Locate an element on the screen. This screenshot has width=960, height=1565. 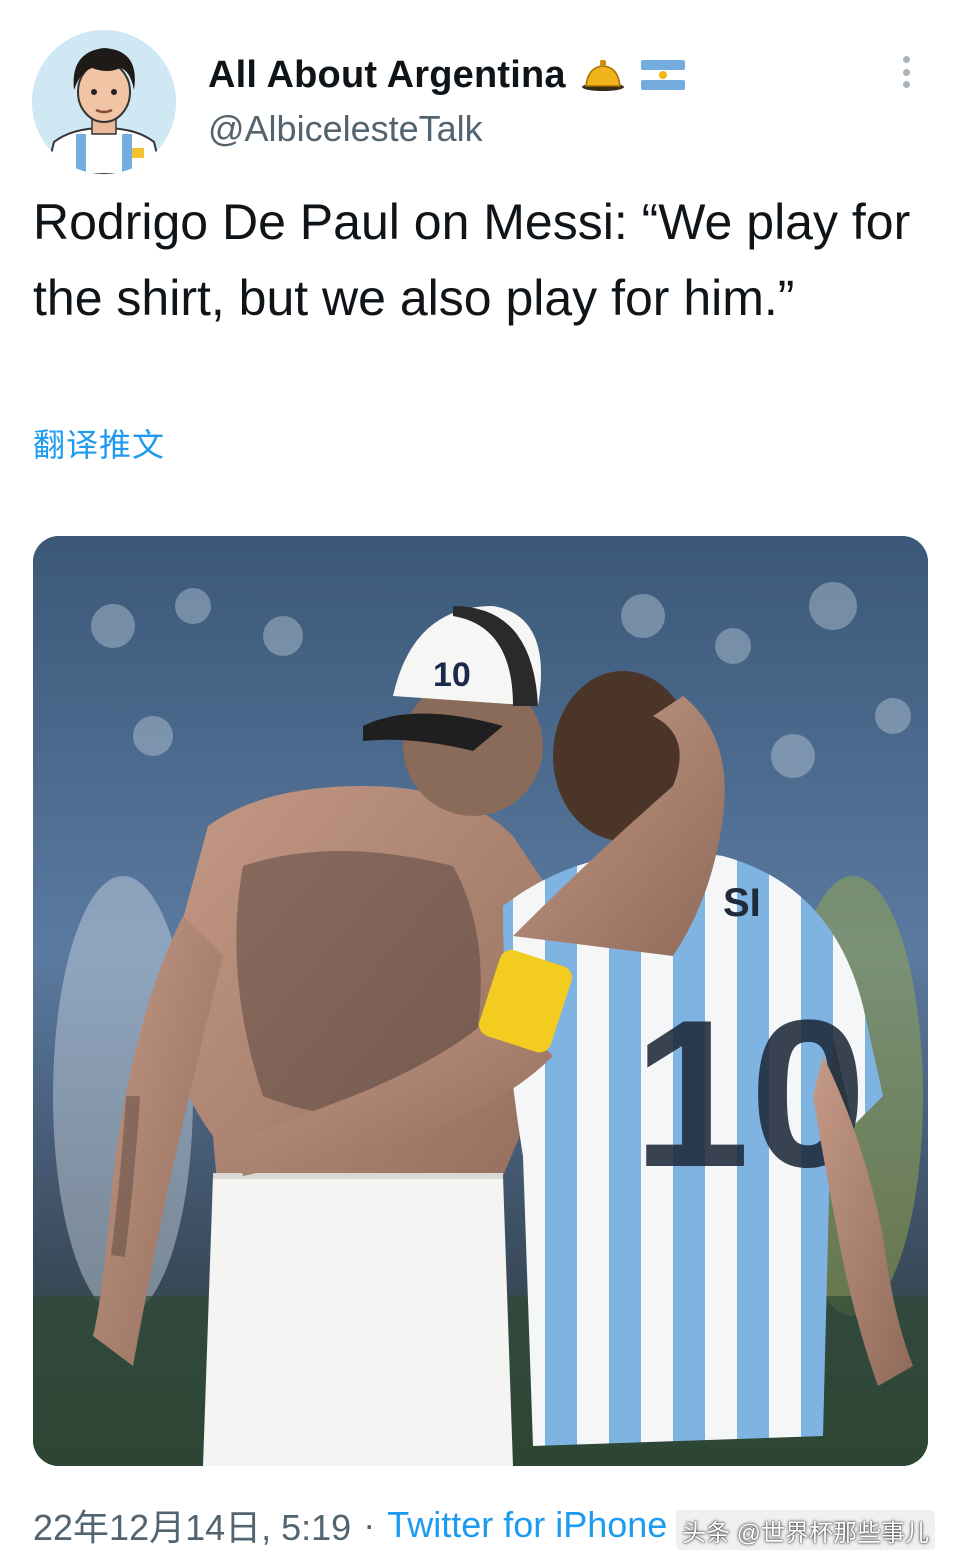
author-display-name: All About Argentina is located at coordinates (387, 75).